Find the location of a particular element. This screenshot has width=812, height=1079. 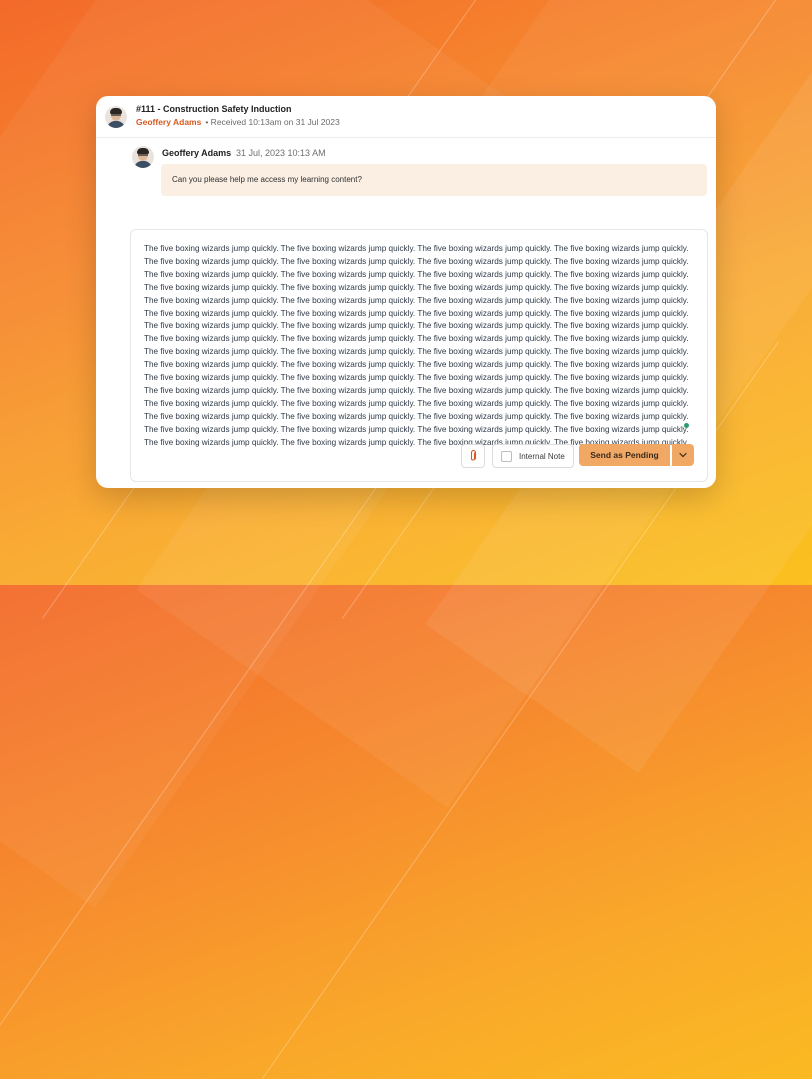

internal-note-checkbox is located at coordinates (506, 456).